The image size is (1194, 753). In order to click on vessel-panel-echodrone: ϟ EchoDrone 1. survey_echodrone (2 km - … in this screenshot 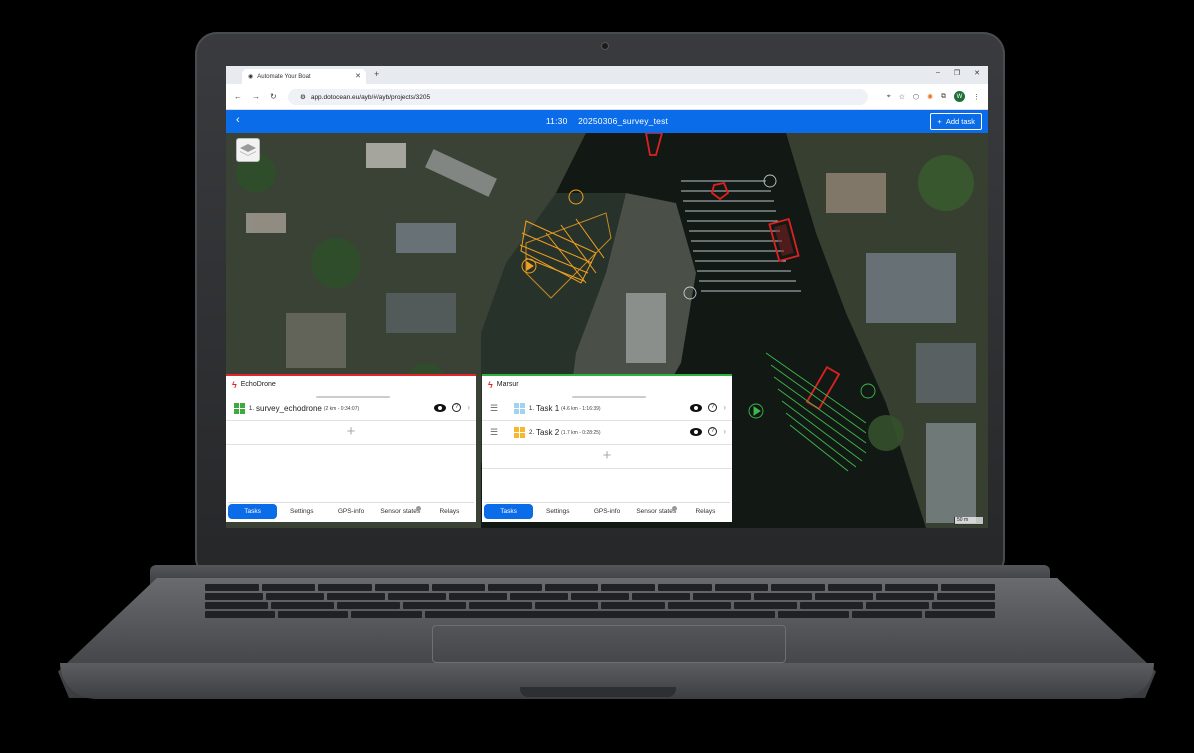, I will do `click(351, 448)`.